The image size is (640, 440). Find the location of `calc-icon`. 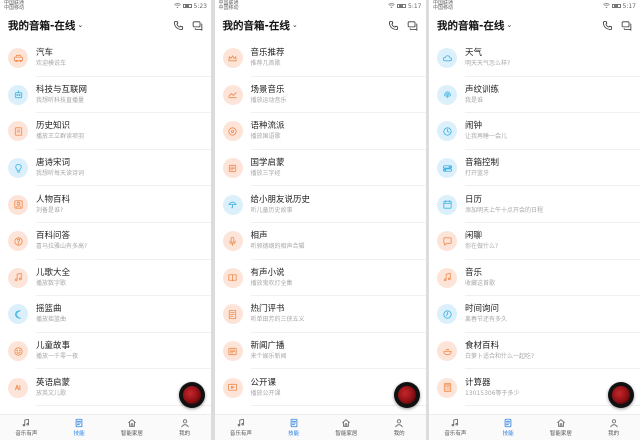

calc-icon is located at coordinates (447, 387).